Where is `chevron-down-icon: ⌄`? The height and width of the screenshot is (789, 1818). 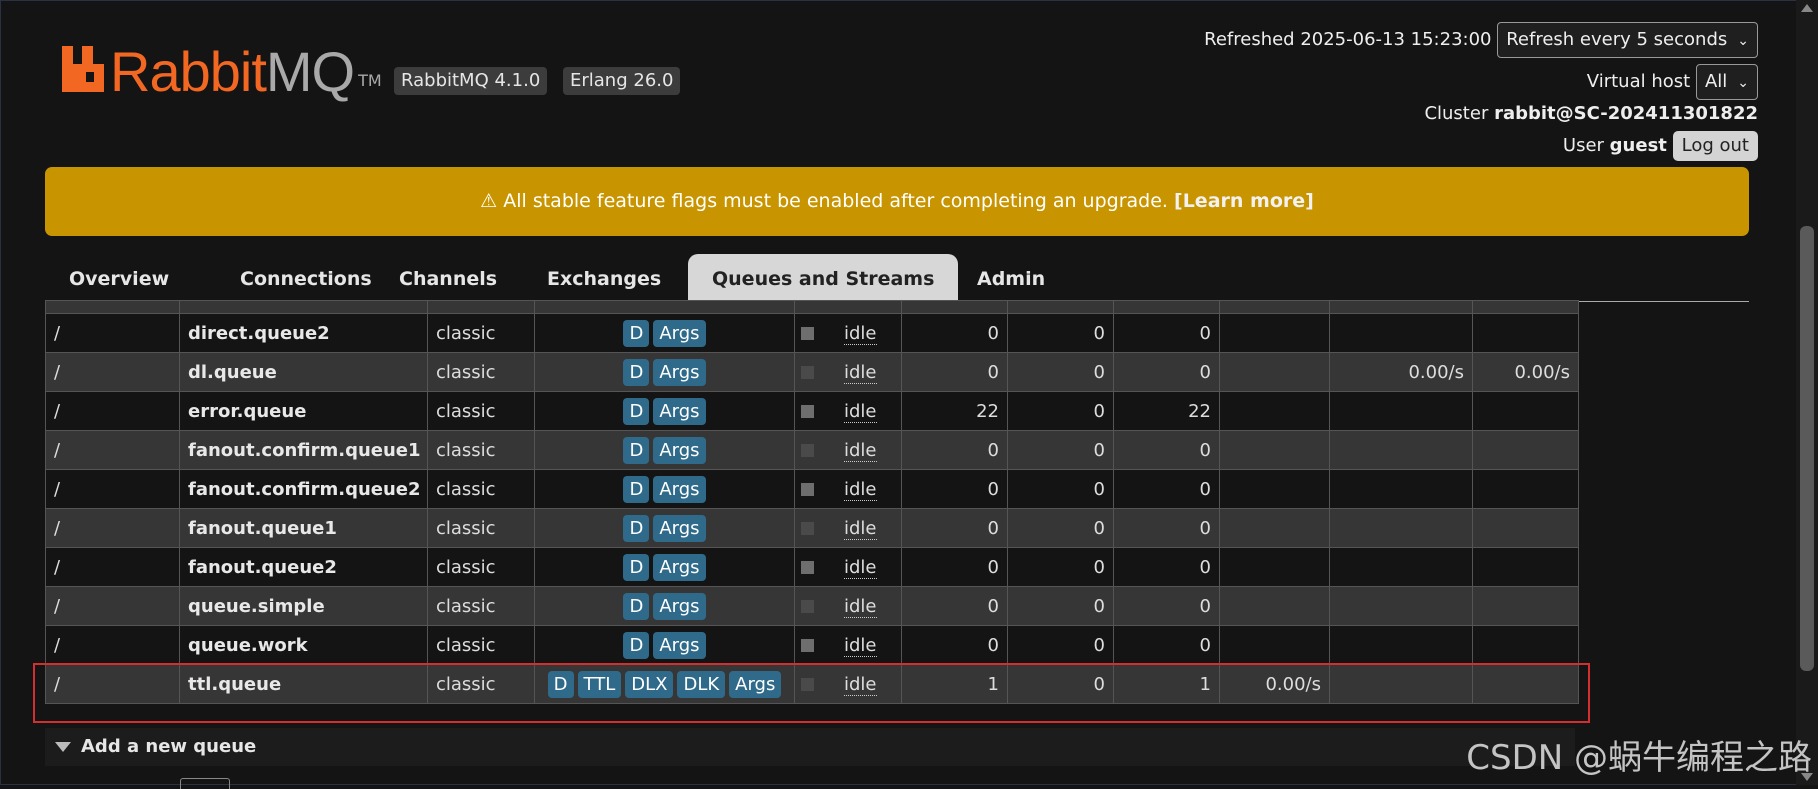 chevron-down-icon: ⌄ is located at coordinates (1743, 41).